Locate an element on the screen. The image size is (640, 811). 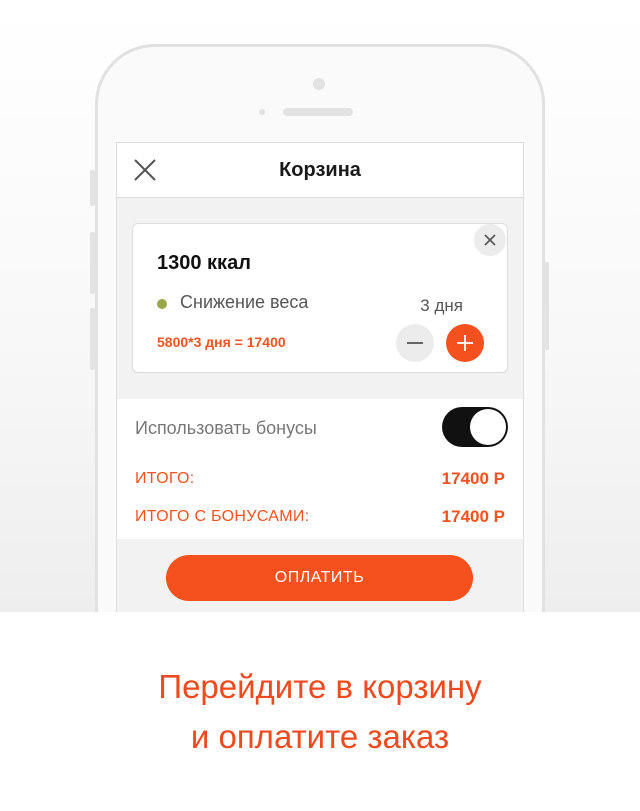
item-days: 3 дня is located at coordinates (441, 305).